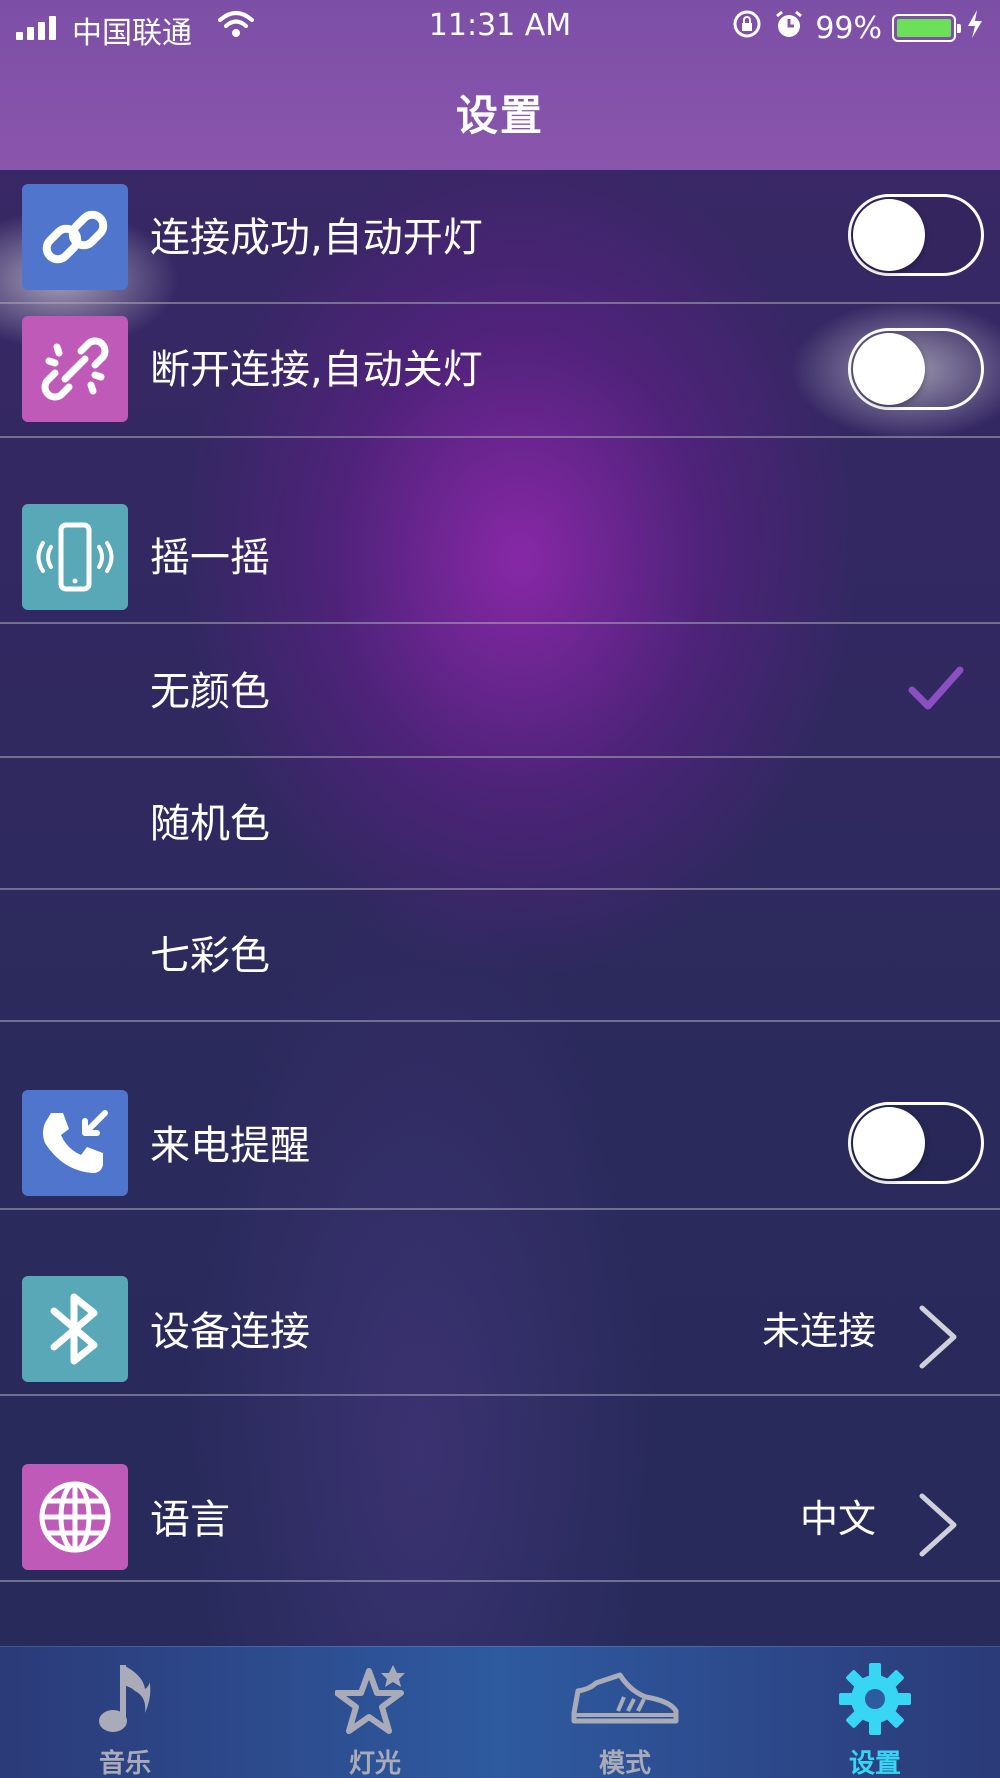  What do you see at coordinates (625, 1699) in the screenshot?
I see `shoe-icon` at bounding box center [625, 1699].